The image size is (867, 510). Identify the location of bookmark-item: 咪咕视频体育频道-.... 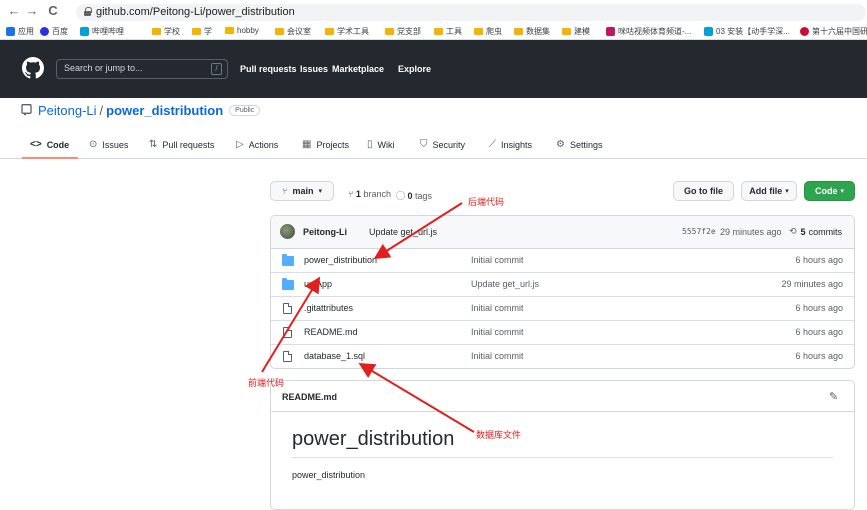
(648, 31).